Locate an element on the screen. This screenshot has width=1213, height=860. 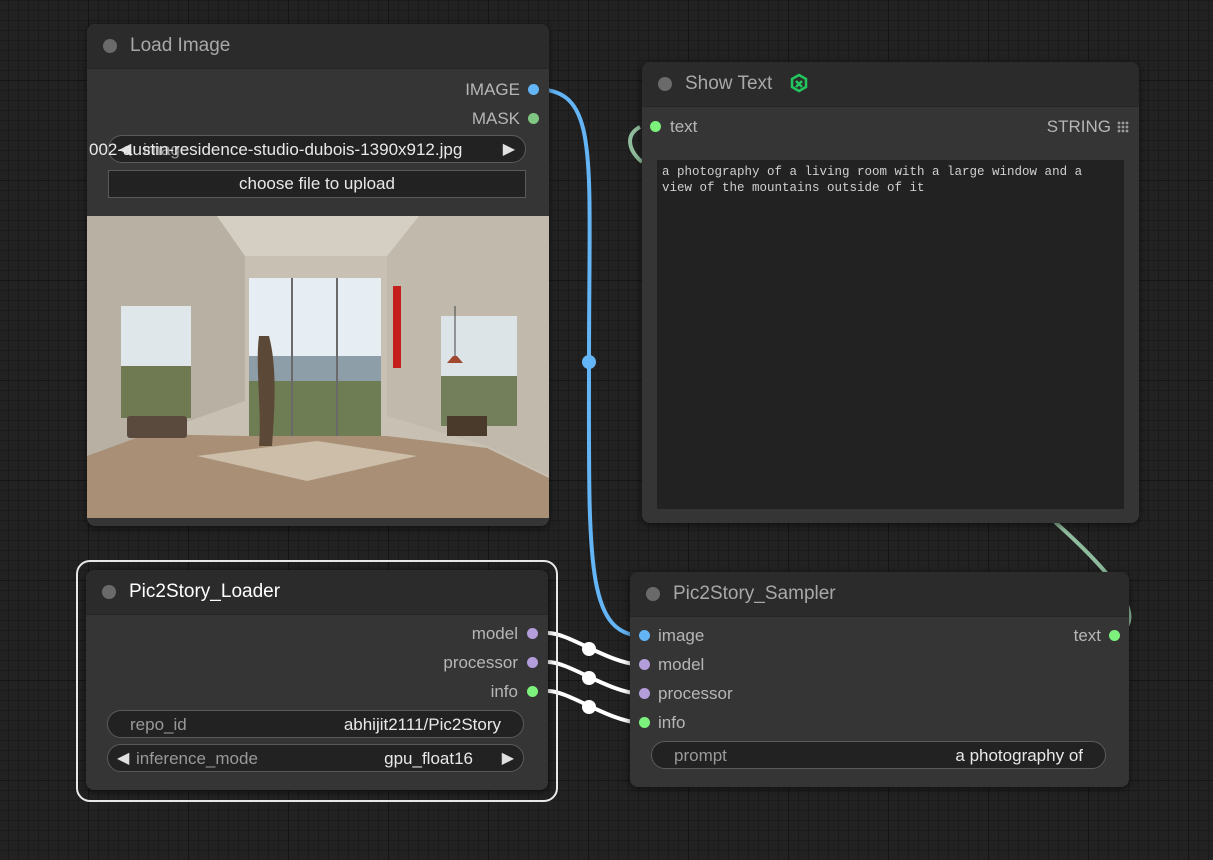
upload-button: choose file to upload is located at coordinates (317, 184).